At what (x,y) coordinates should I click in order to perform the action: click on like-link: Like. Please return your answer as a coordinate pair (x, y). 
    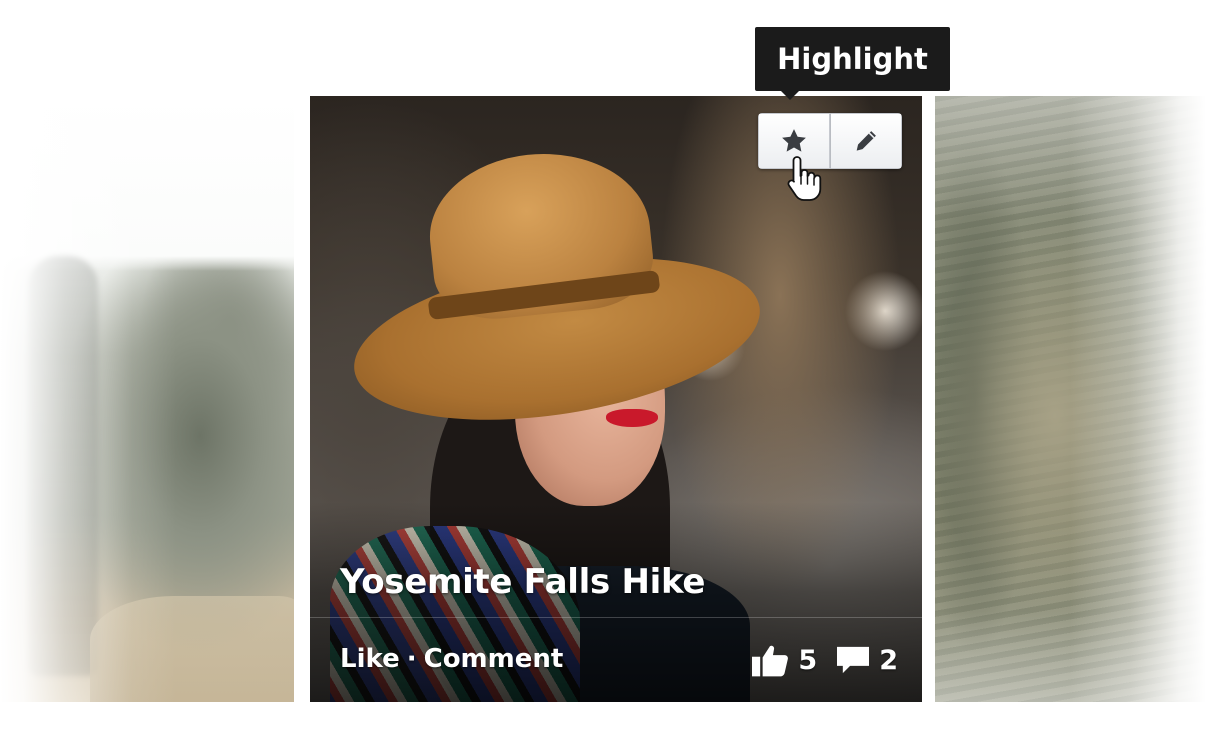
    Looking at the image, I should click on (370, 659).